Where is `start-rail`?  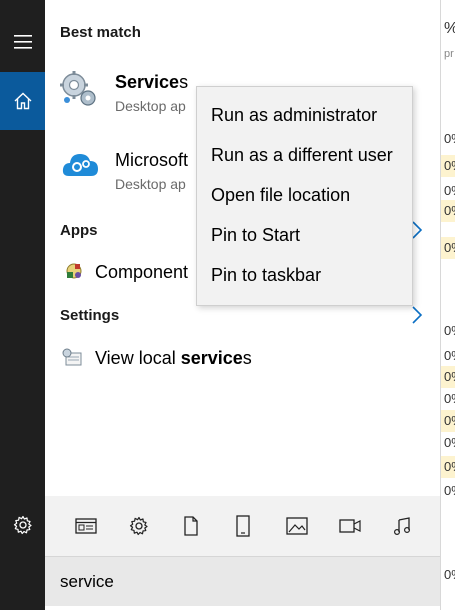
start-rail is located at coordinates (22, 305).